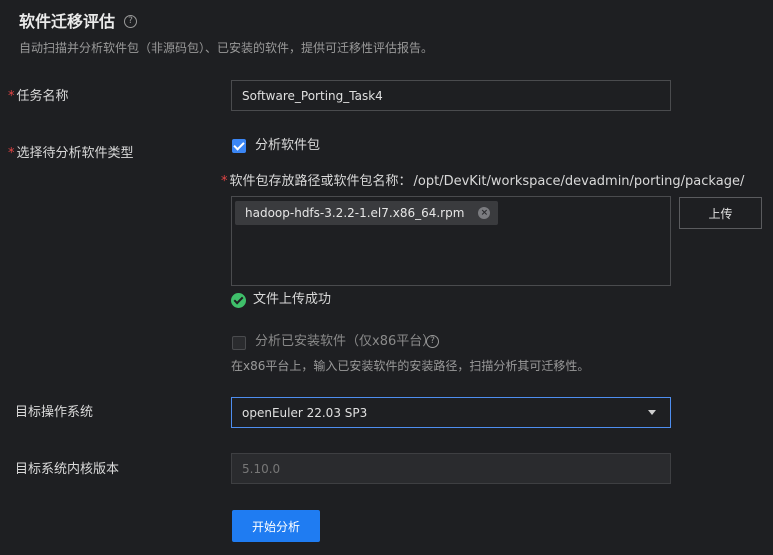 This screenshot has height=555, width=773. Describe the element at coordinates (345, 341) in the screenshot. I see `analyze-installed-label: 分析已安装软件（仅x86平台）` at that location.